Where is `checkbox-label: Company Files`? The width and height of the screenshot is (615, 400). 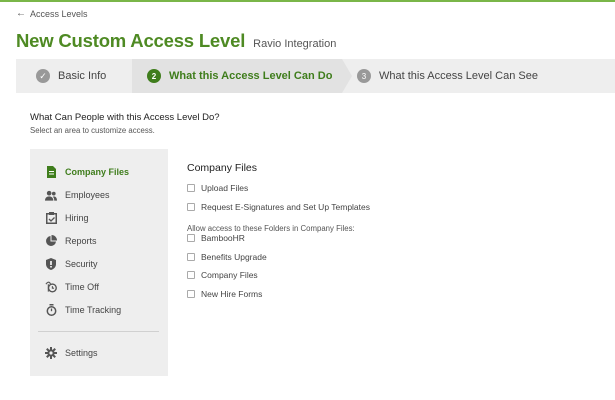 checkbox-label: Company Files is located at coordinates (229, 275).